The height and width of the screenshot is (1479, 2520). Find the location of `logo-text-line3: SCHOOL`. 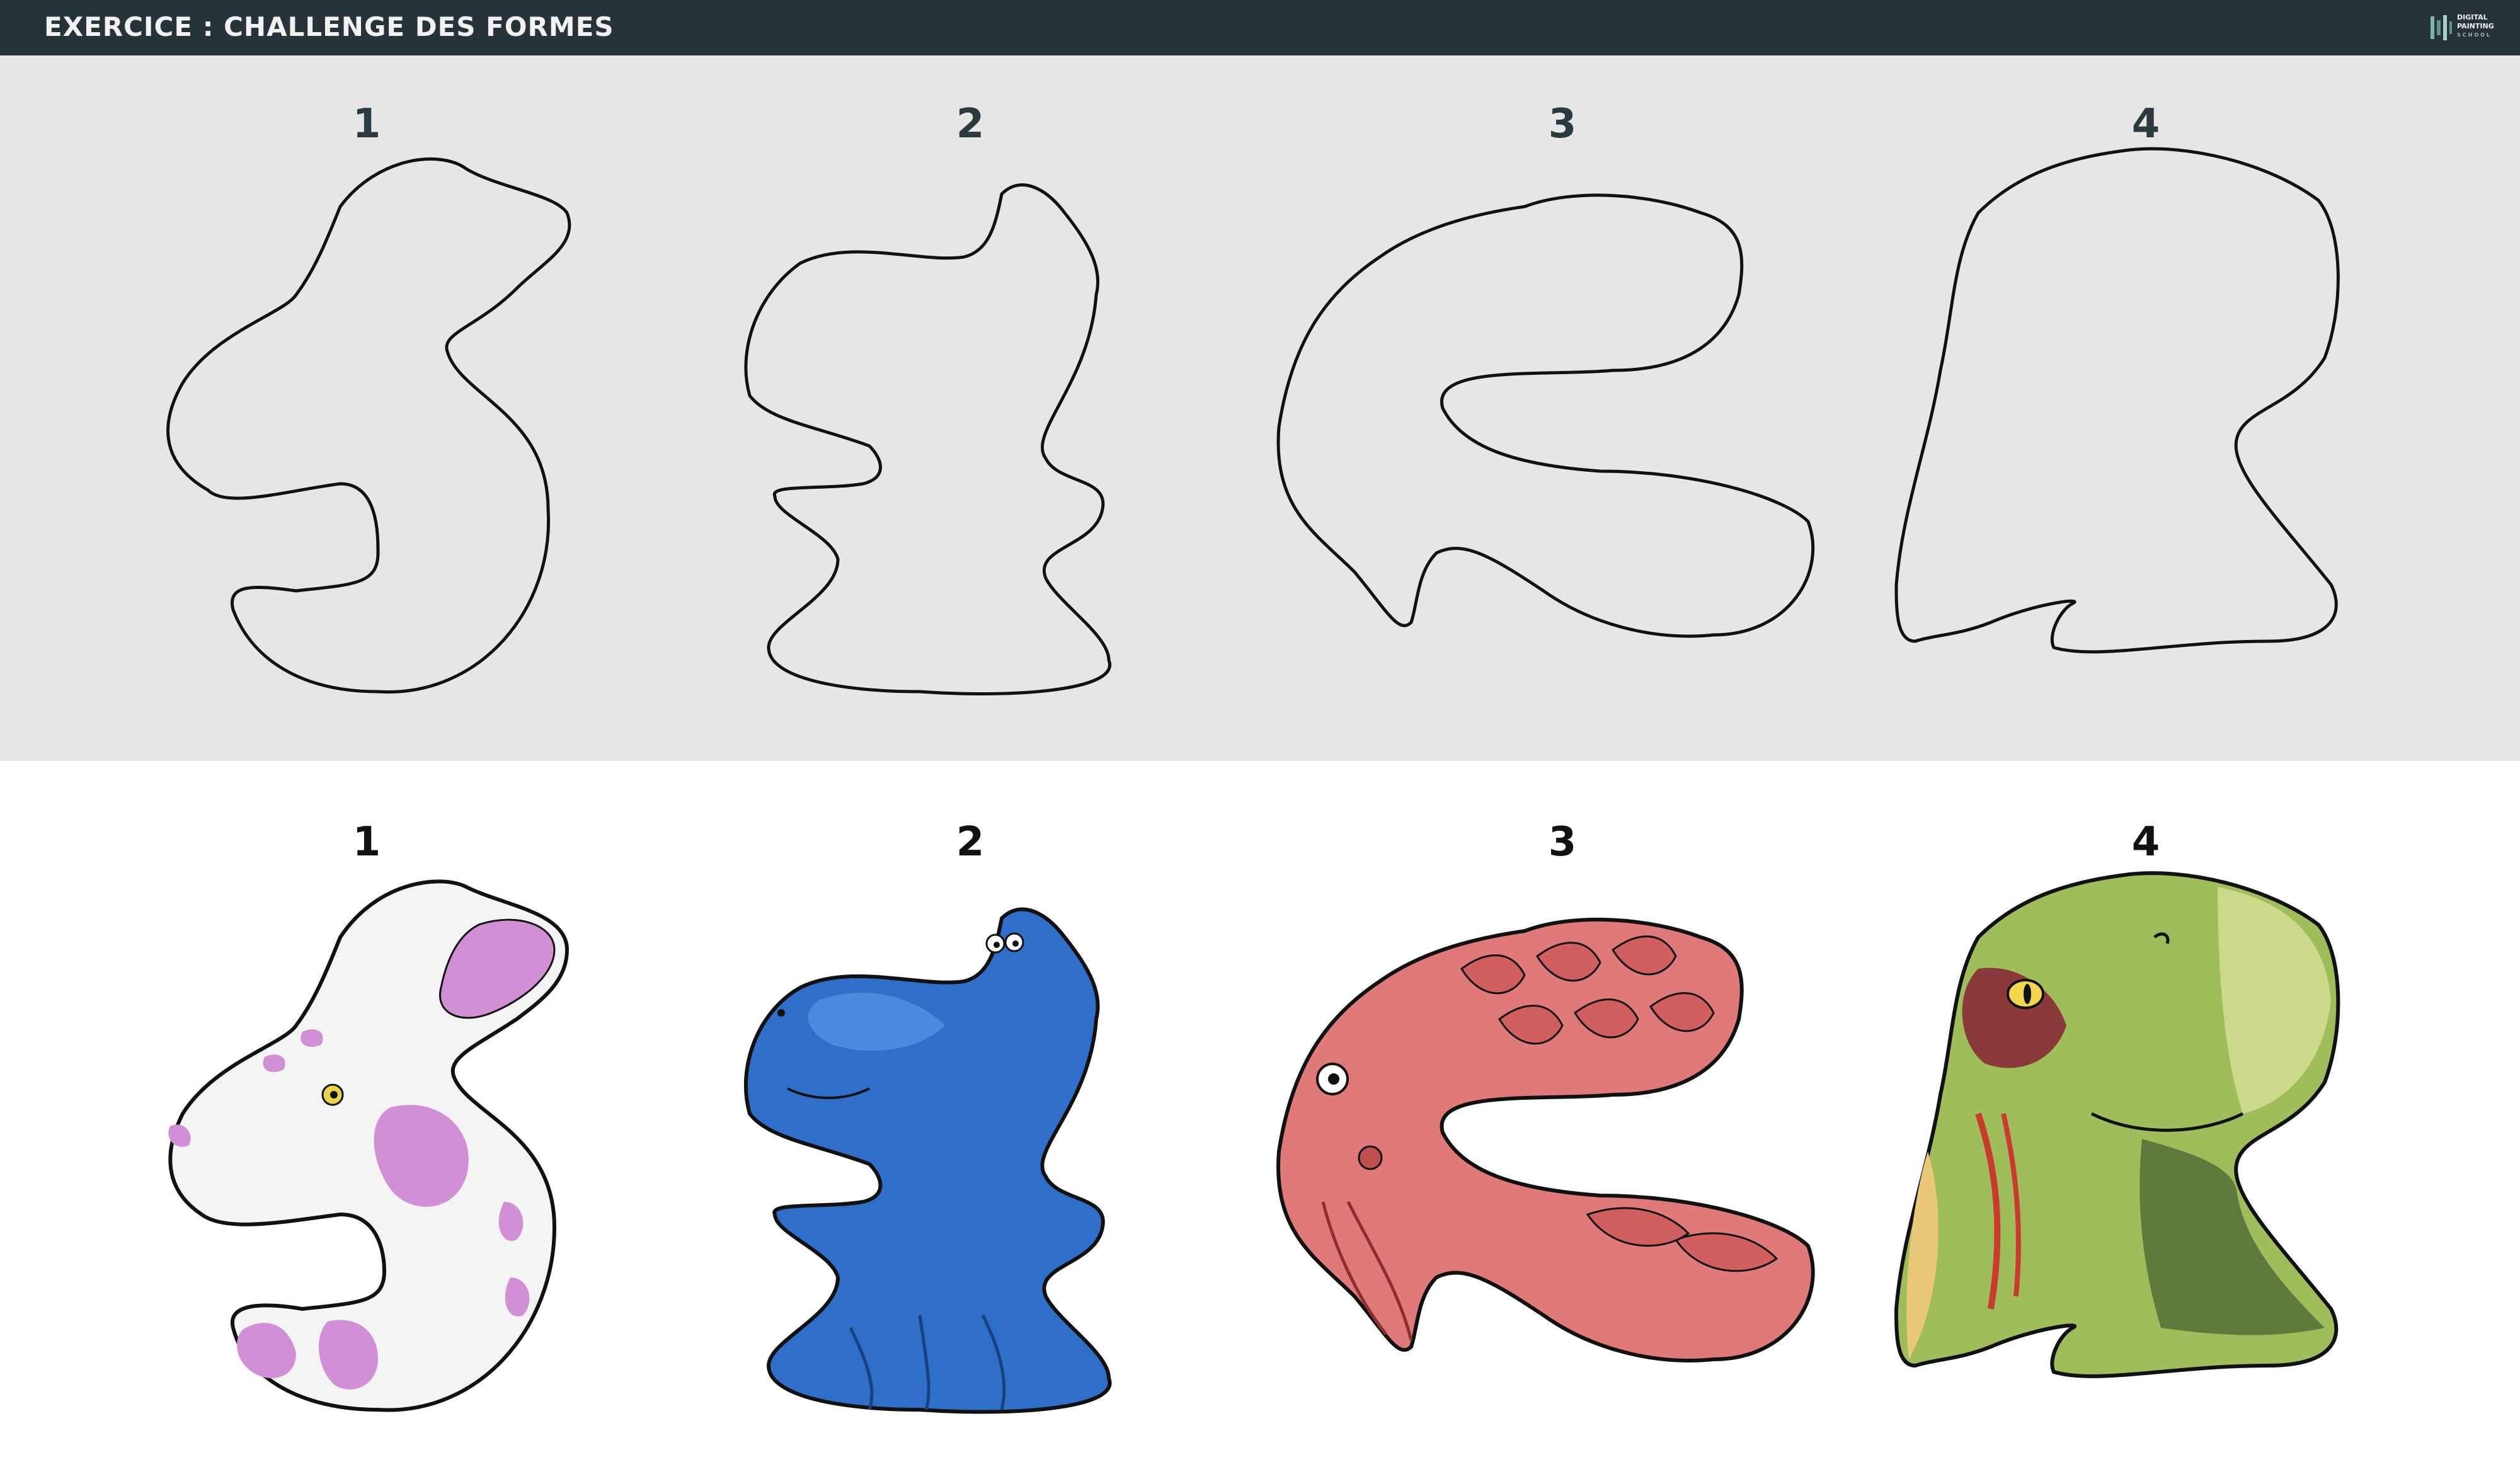

logo-text-line3: SCHOOL is located at coordinates (2474, 35).